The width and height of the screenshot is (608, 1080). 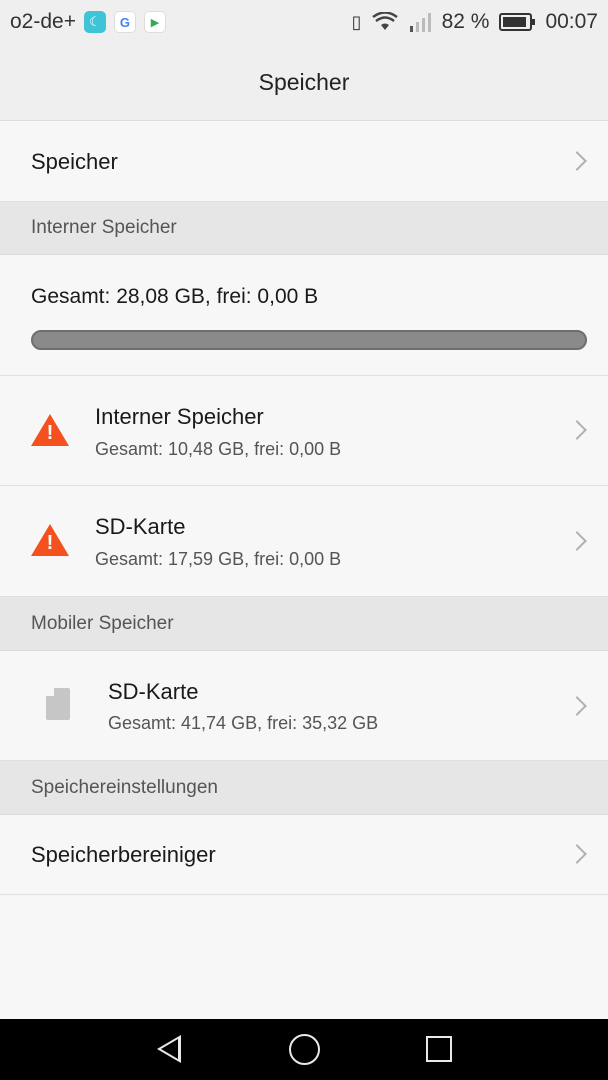 What do you see at coordinates (43, 21) in the screenshot?
I see `carrier-label: o2-de+` at bounding box center [43, 21].